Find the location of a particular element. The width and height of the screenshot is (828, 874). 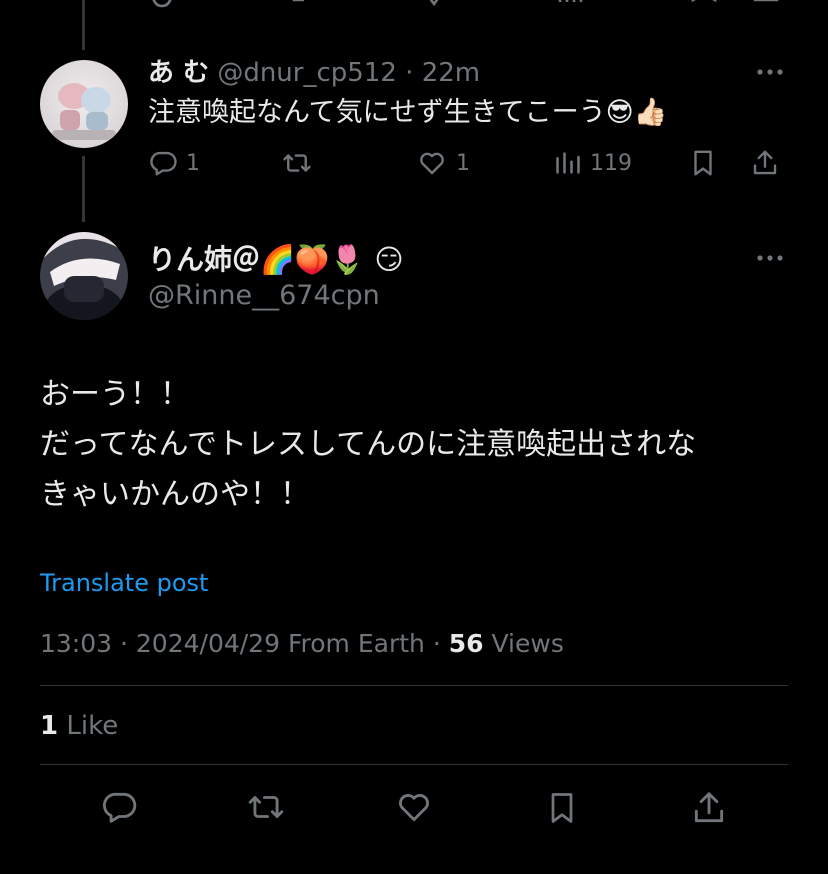

retweet-button is located at coordinates (297, 163).